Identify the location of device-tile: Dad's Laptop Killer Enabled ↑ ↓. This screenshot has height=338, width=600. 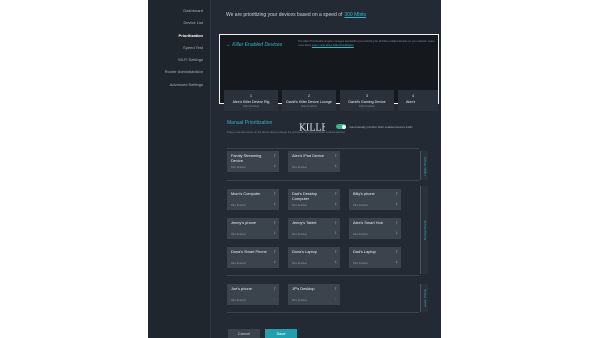
(375, 257).